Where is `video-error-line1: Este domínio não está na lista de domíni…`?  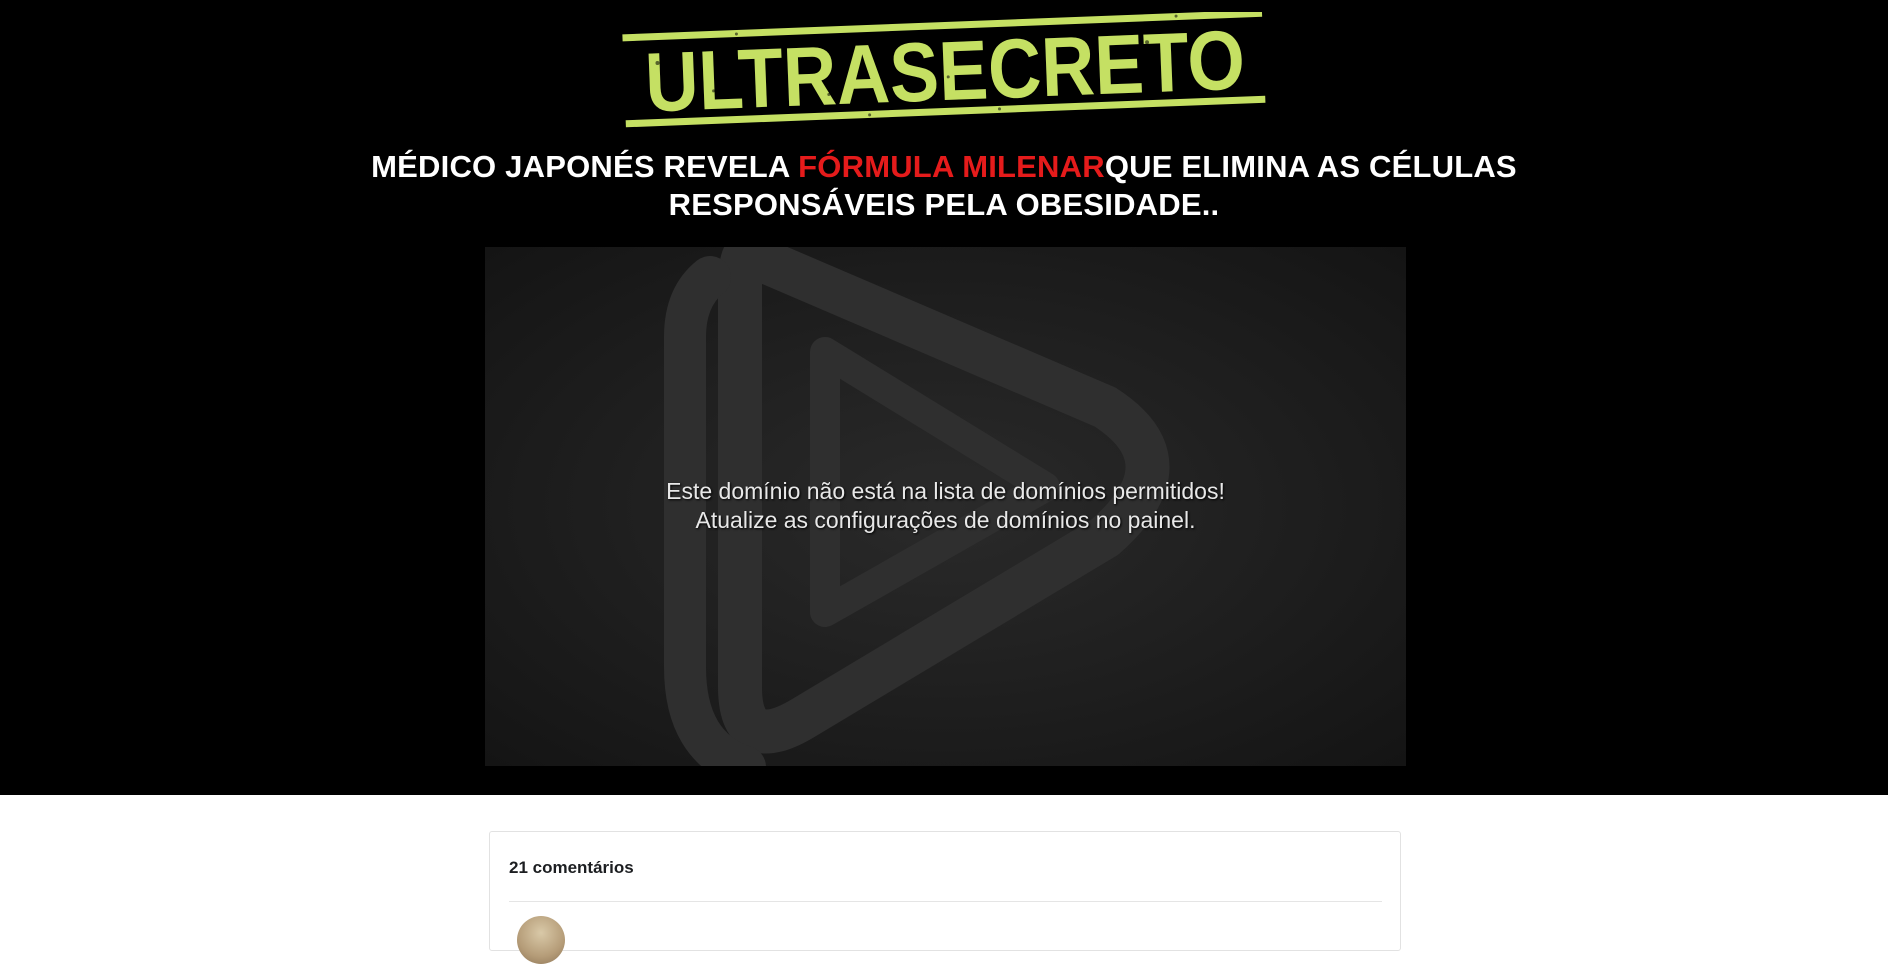
video-error-line1: Este domínio não está na lista de domíni… is located at coordinates (945, 491).